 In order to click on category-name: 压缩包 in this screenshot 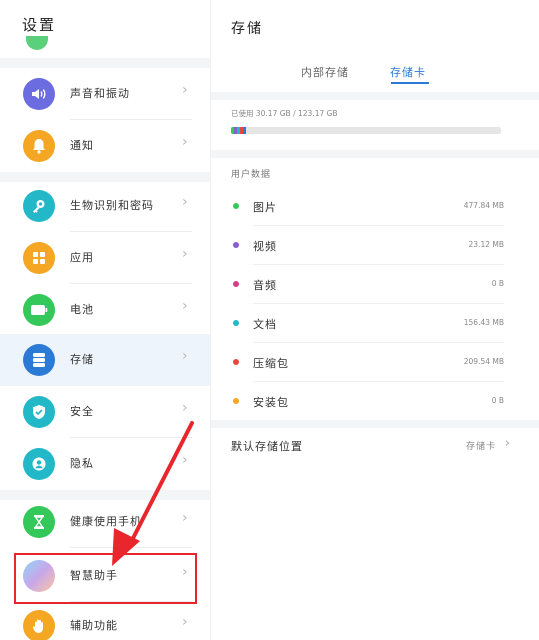, I will do `click(271, 363)`.